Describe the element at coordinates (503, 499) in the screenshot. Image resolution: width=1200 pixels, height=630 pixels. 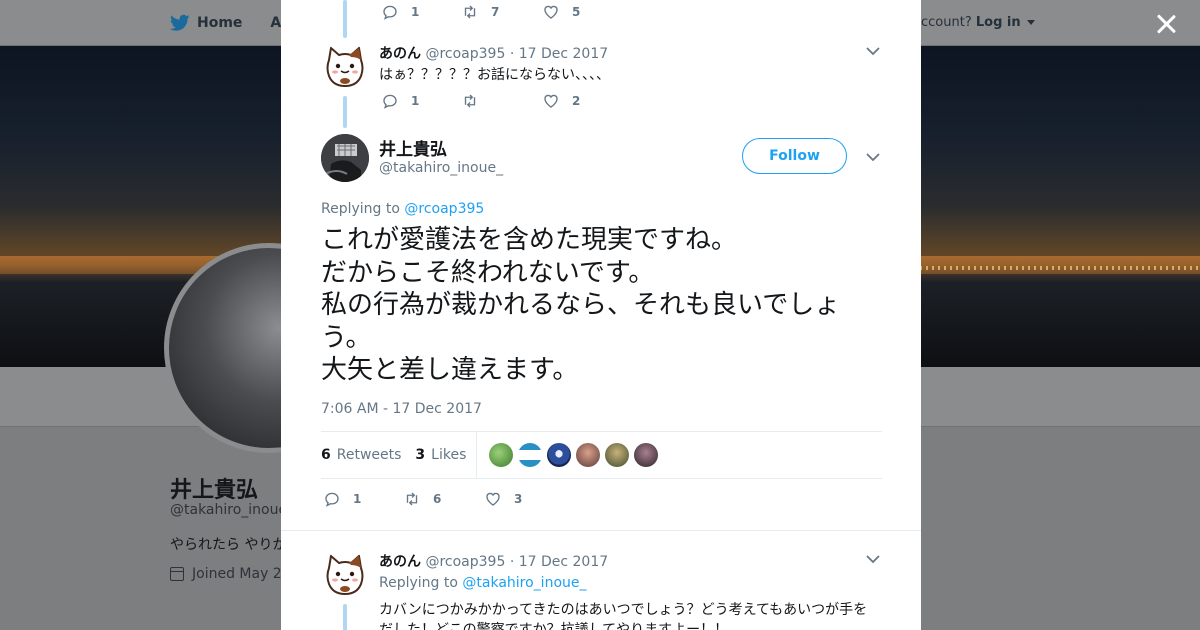
I see `like-button: 3` at that location.